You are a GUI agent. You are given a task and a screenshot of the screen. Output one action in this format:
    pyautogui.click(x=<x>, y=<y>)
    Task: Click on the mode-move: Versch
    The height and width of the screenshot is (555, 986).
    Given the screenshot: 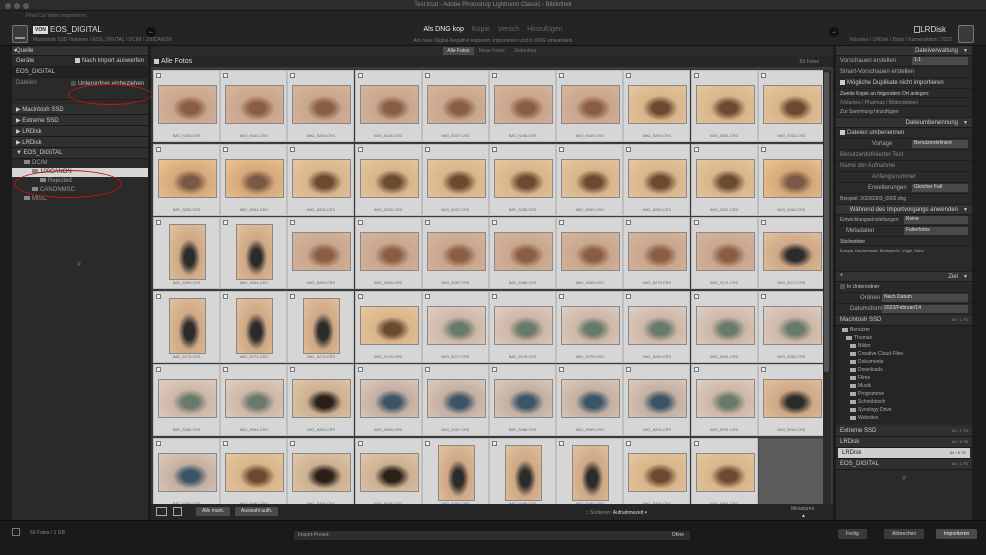 What is the action you would take?
    pyautogui.click(x=508, y=29)
    